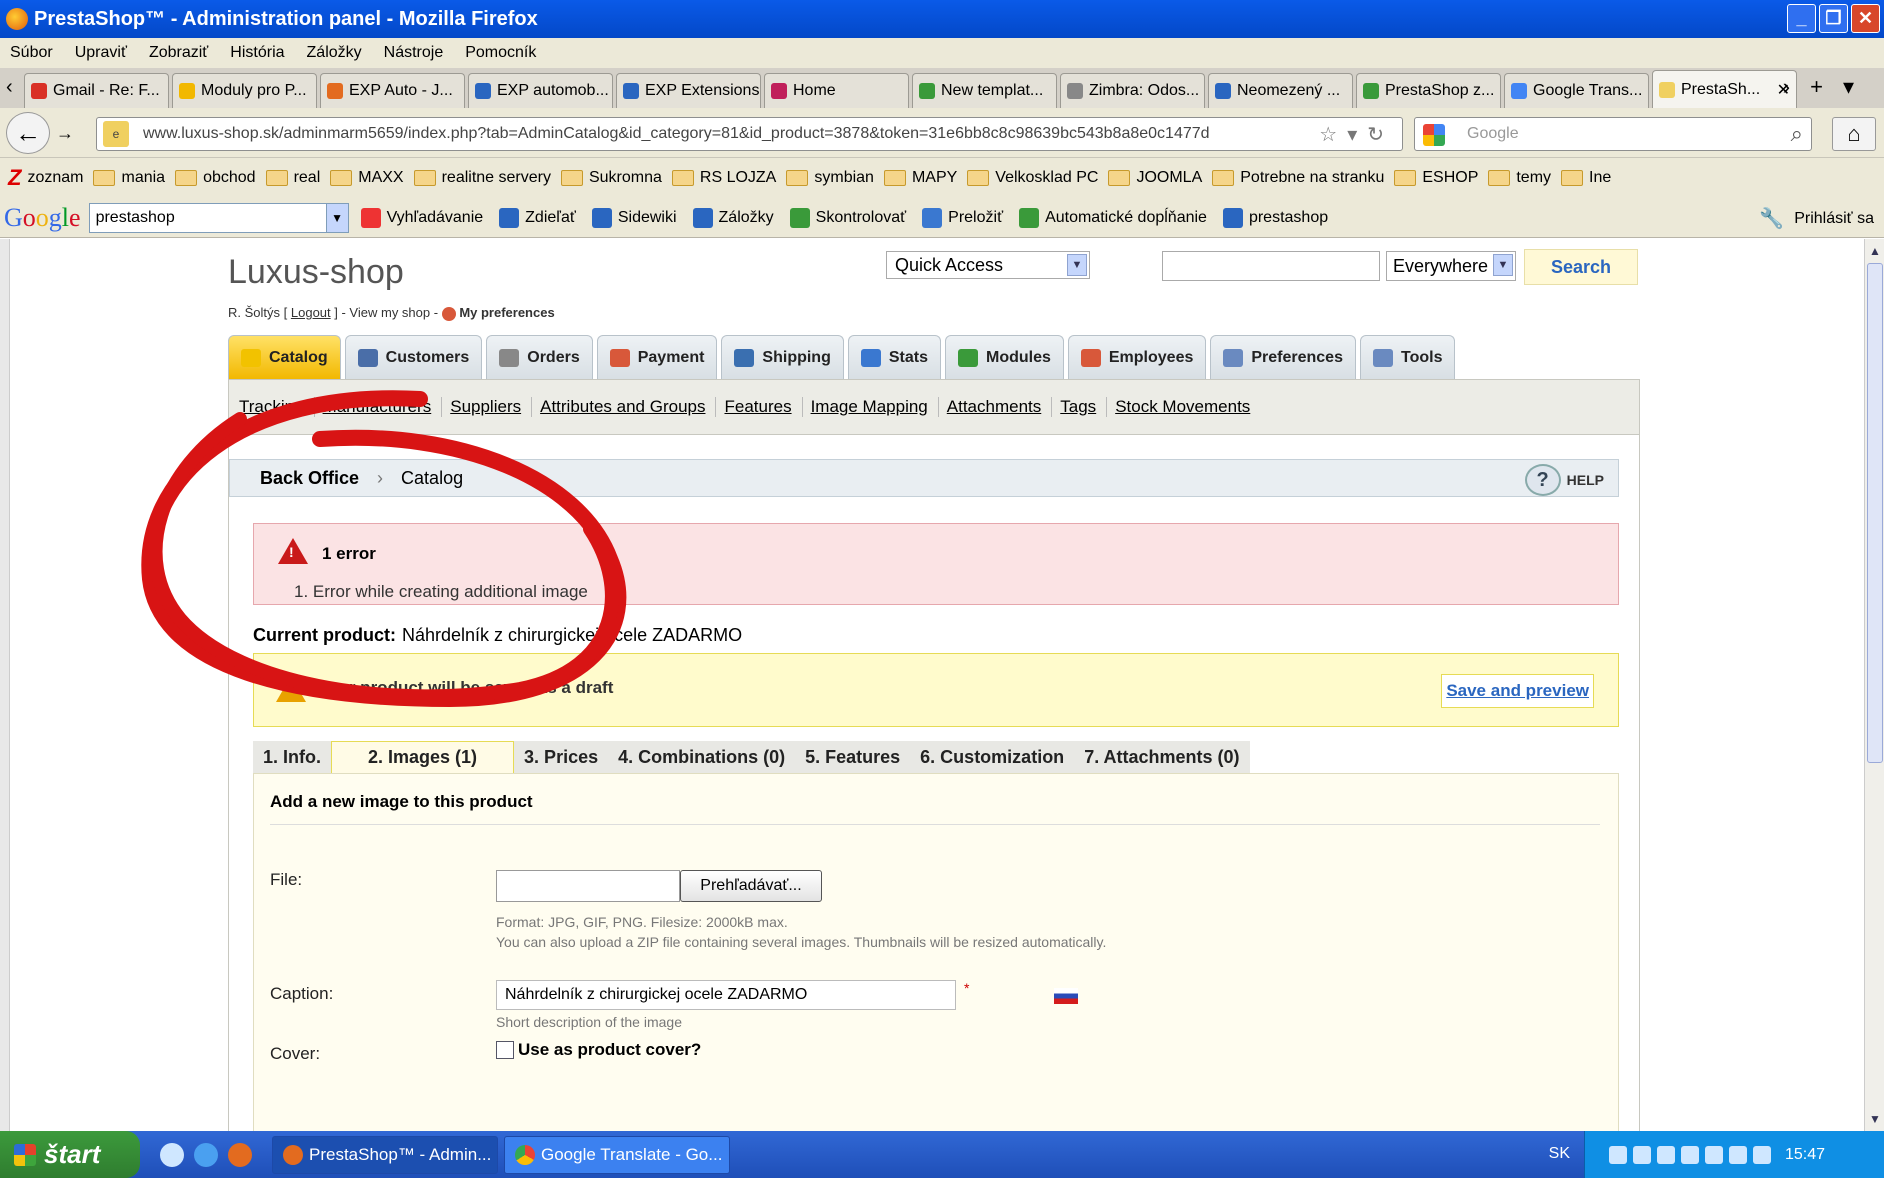 This screenshot has width=1884, height=1178. What do you see at coordinates (1797, 134) in the screenshot?
I see `magnifier-icon: ⌕` at bounding box center [1797, 134].